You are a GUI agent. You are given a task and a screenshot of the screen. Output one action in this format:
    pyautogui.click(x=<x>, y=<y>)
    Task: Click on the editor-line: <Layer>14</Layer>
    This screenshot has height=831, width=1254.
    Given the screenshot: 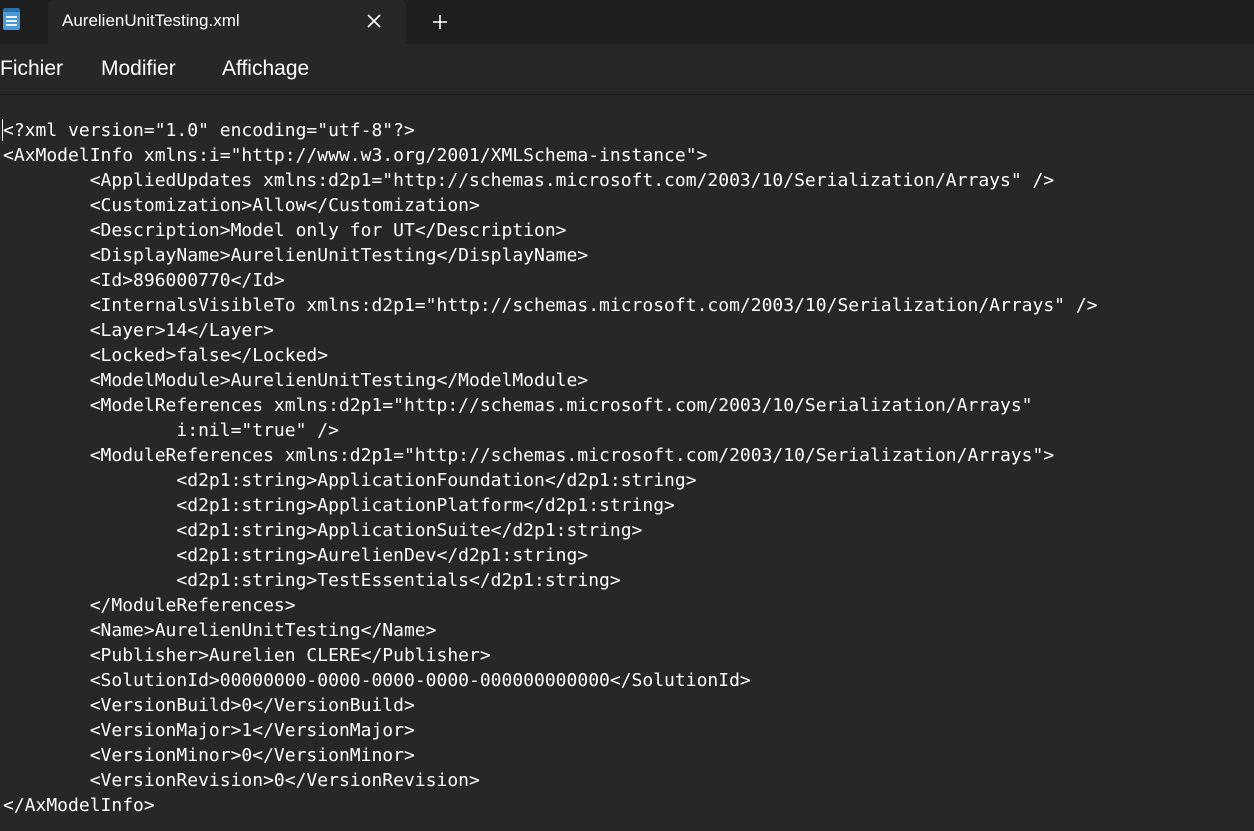 What is the action you would take?
    pyautogui.click(x=138, y=330)
    